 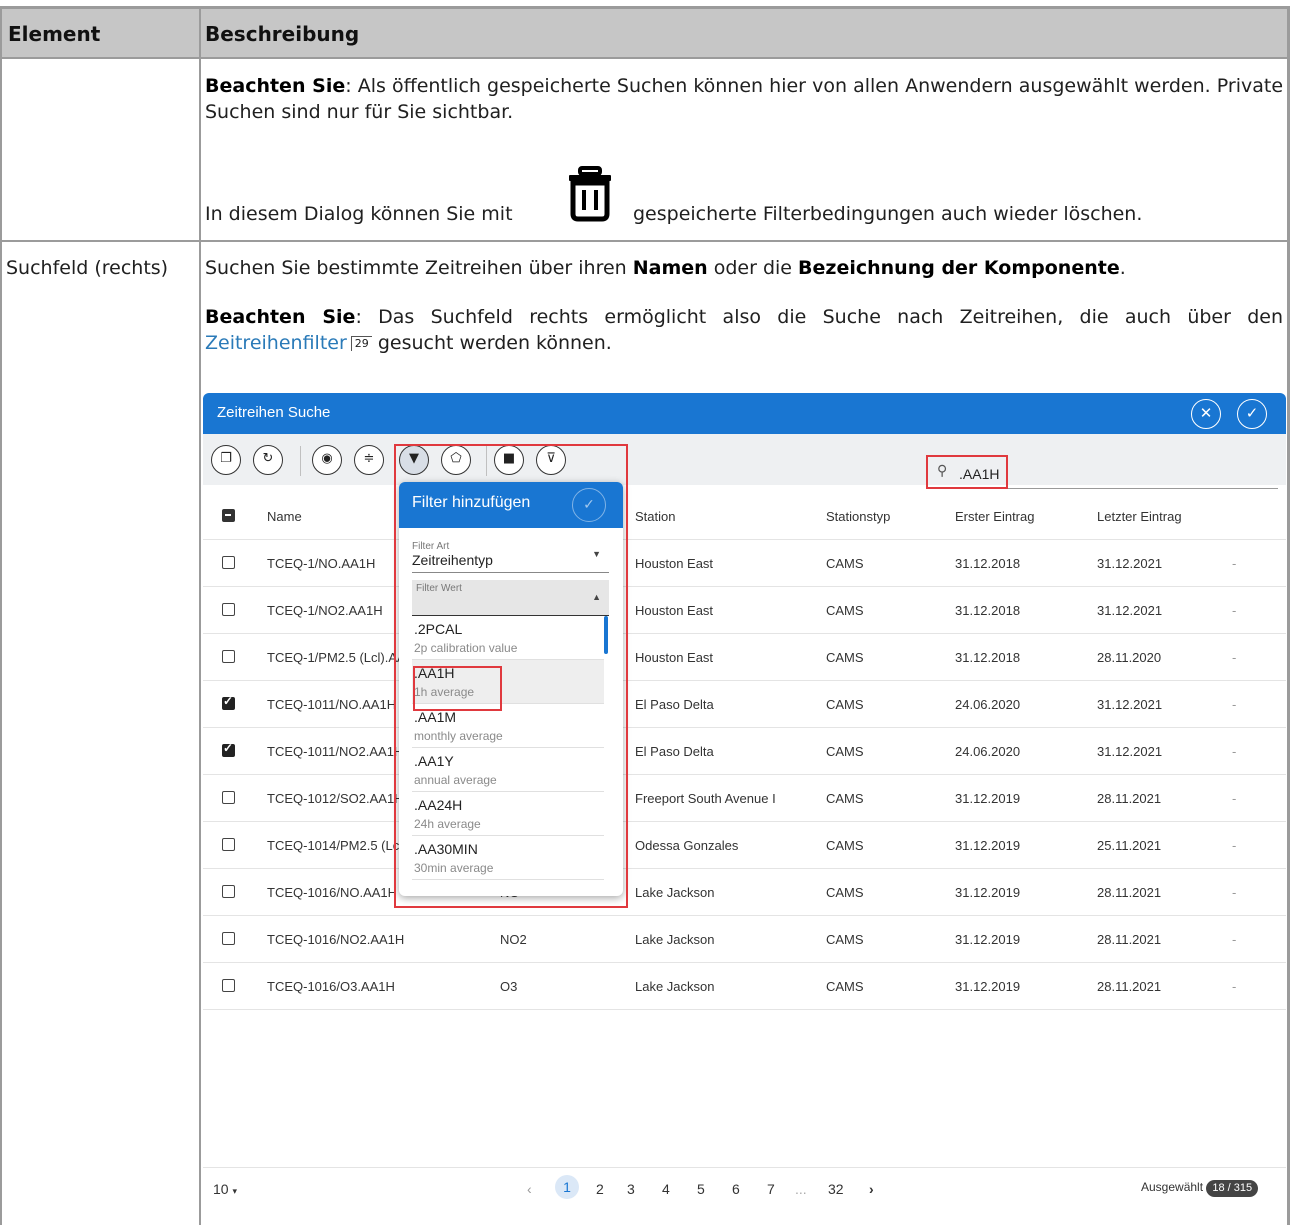 I want to click on cell-component: O3, so click(x=509, y=986).